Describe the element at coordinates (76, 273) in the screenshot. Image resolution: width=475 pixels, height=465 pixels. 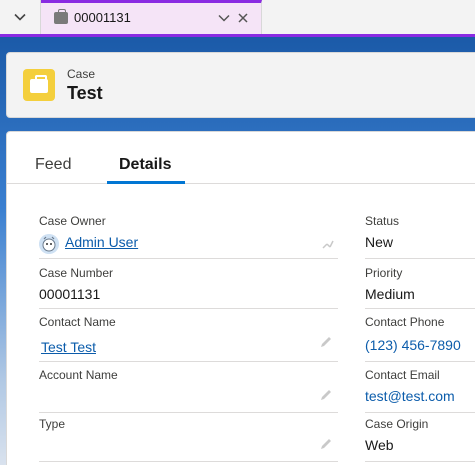
I see `field-label: Case Number` at that location.